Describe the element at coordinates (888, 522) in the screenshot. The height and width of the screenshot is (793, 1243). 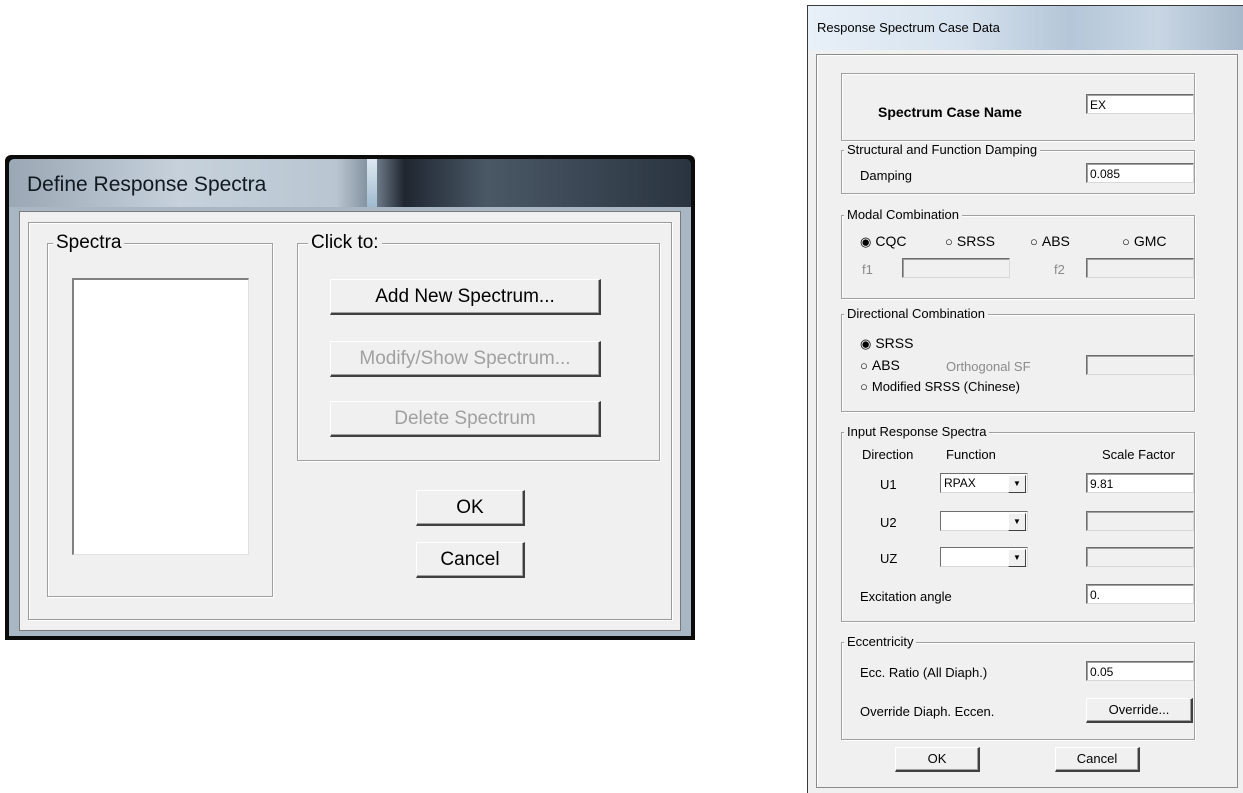
I see `row-direction: U2` at that location.